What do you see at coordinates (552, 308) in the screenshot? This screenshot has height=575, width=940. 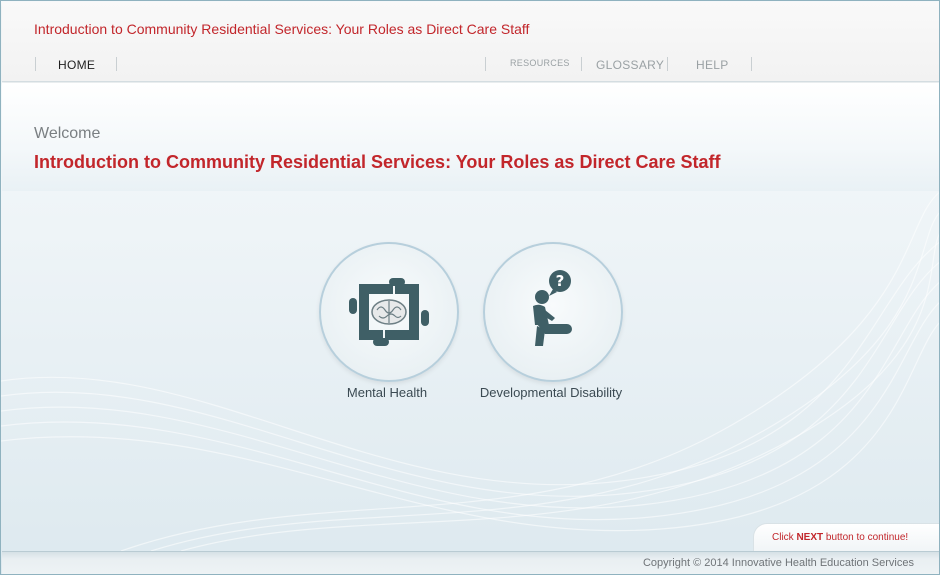 I see `person-question-icon: ?` at bounding box center [552, 308].